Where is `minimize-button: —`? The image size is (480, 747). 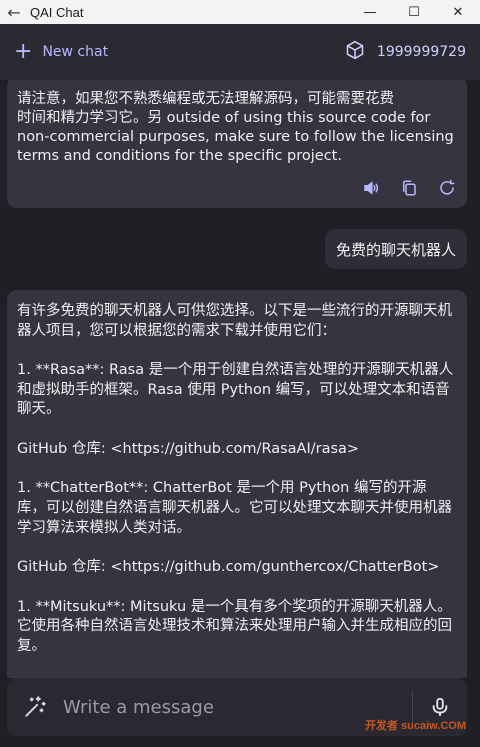 minimize-button: — is located at coordinates (370, 12).